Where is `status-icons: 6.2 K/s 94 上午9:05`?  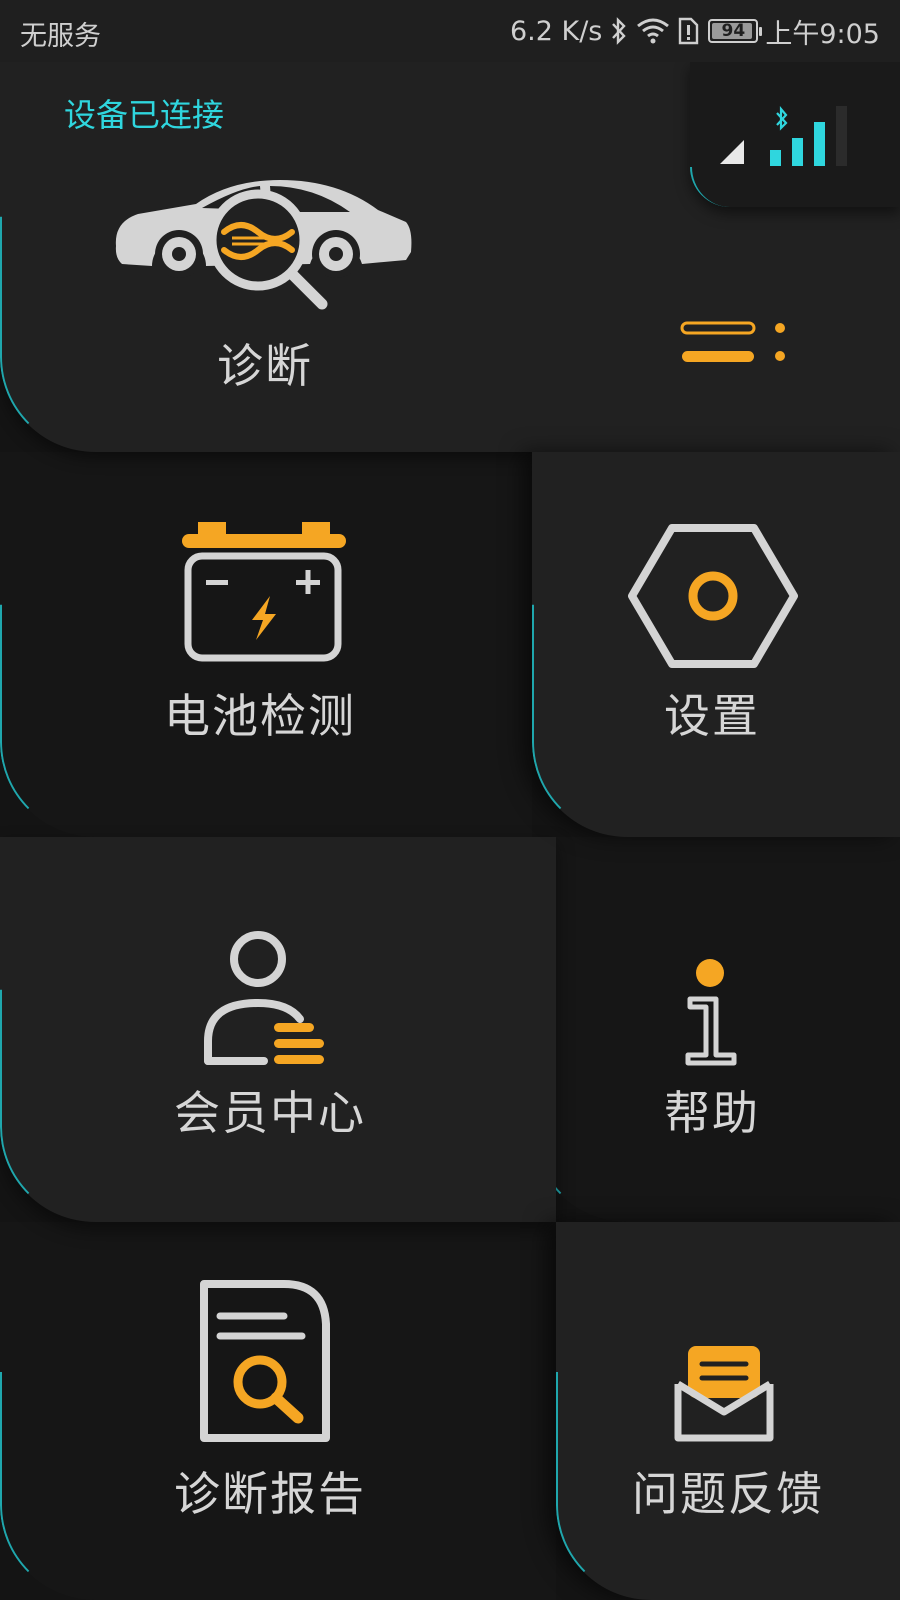
status-icons: 6.2 K/s 94 上午9:05 is located at coordinates (695, 31).